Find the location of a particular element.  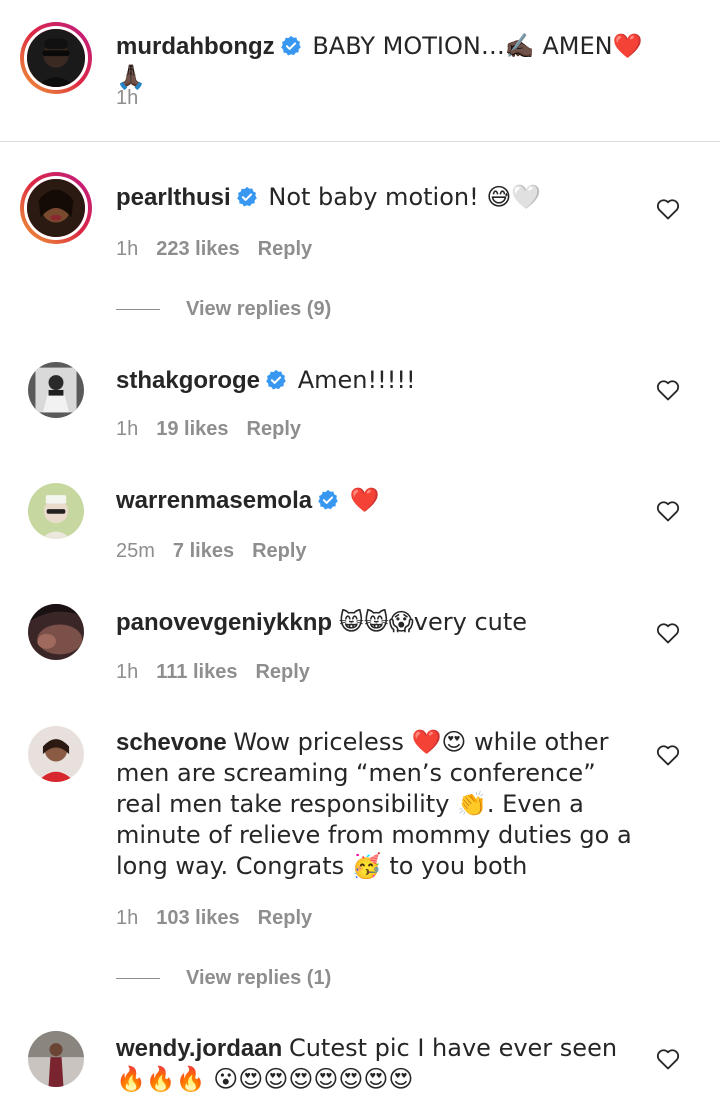

comment-text: sthakgoroge Amen!!!!! is located at coordinates (381, 380).